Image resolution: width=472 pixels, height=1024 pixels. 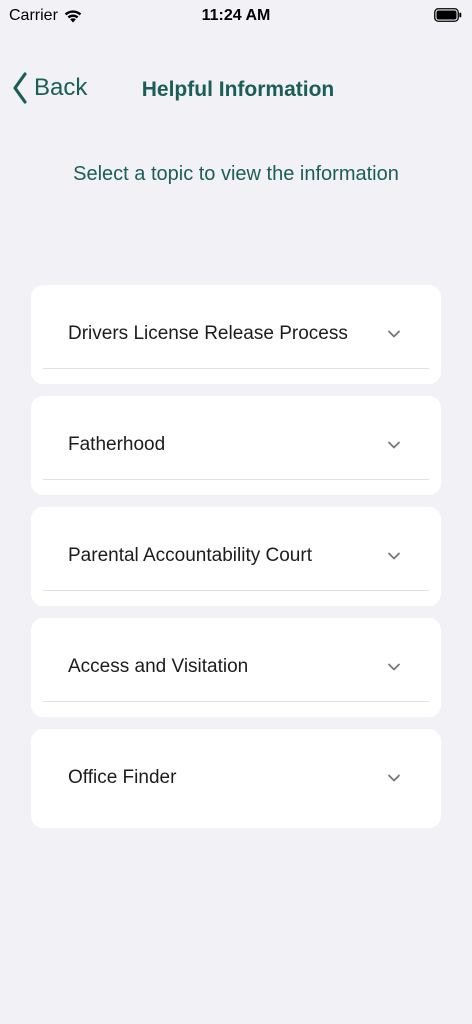 What do you see at coordinates (236, 445) in the screenshot?
I see `topic-item-fatherhood: Fatherhood` at bounding box center [236, 445].